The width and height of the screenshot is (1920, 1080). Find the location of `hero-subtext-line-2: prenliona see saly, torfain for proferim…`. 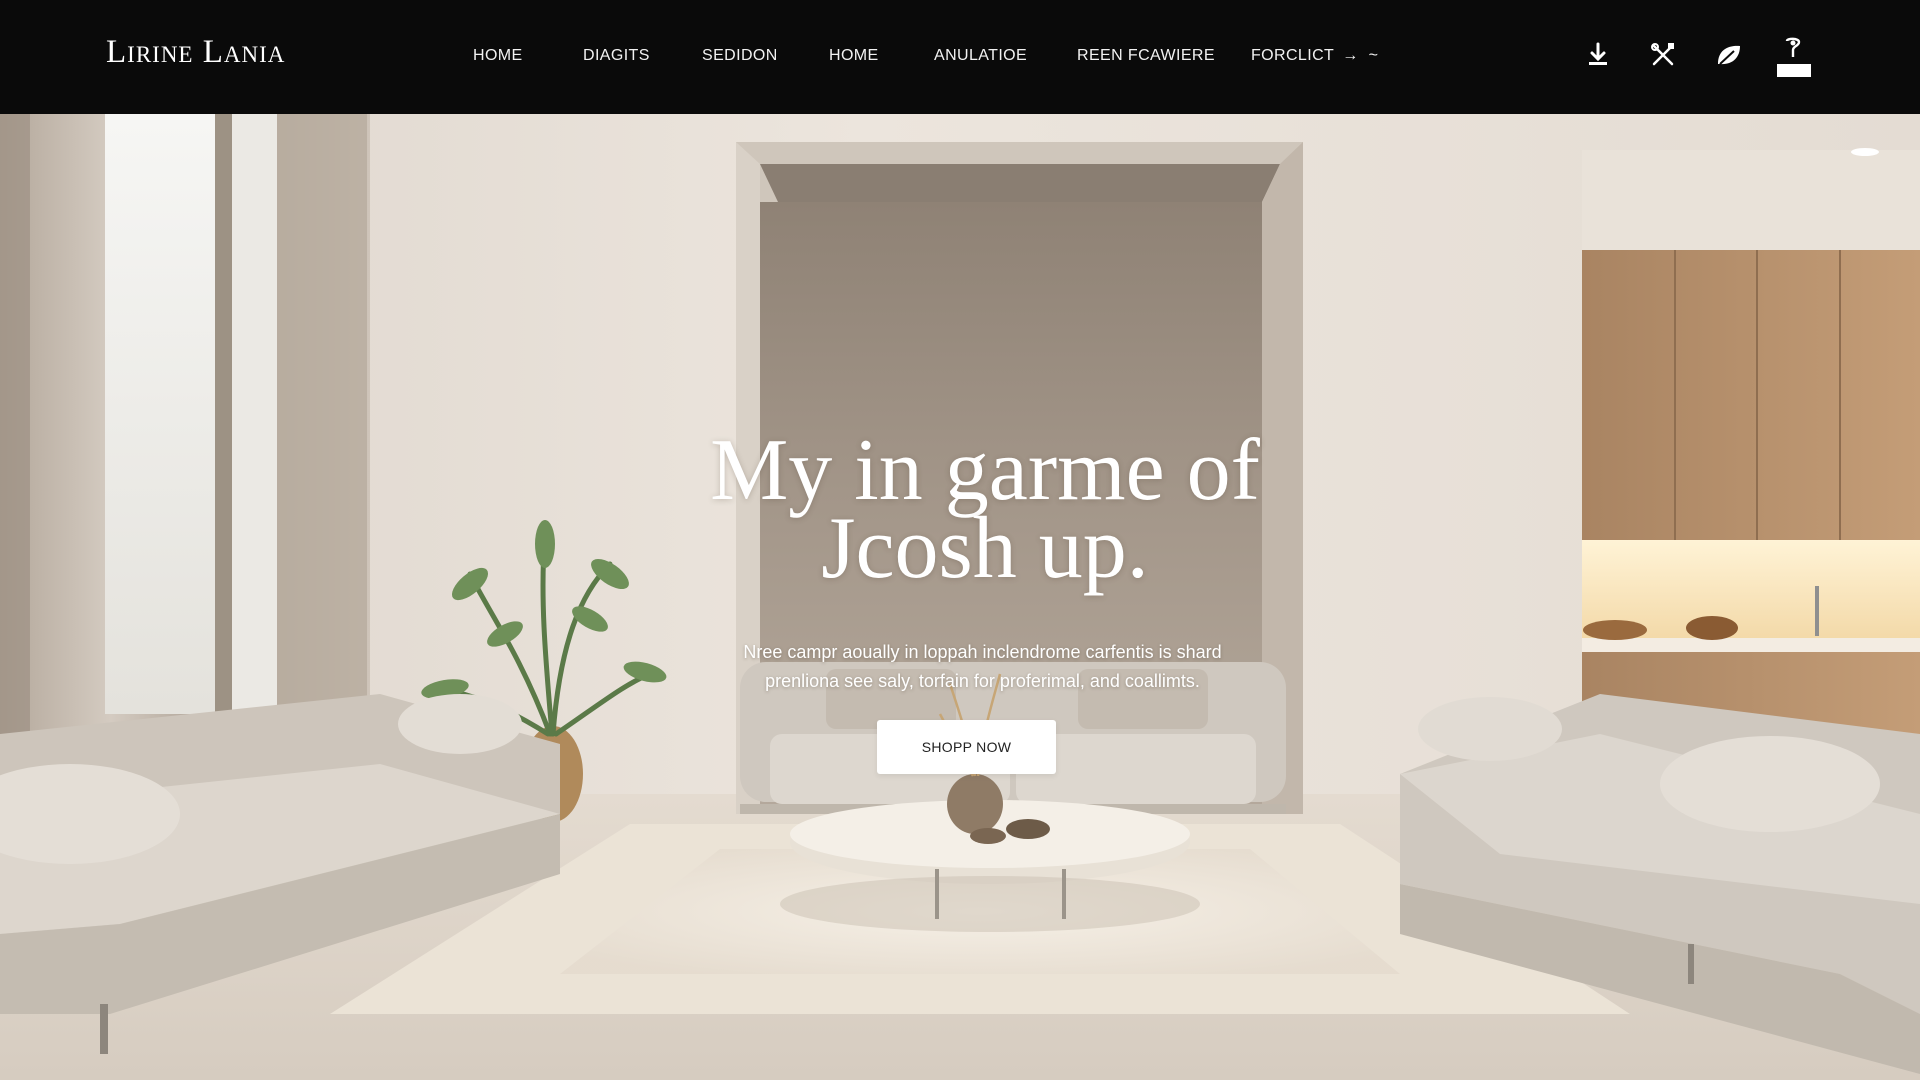

hero-subtext-line-2: prenliona see saly, torfain for proferim… is located at coordinates (982, 681).